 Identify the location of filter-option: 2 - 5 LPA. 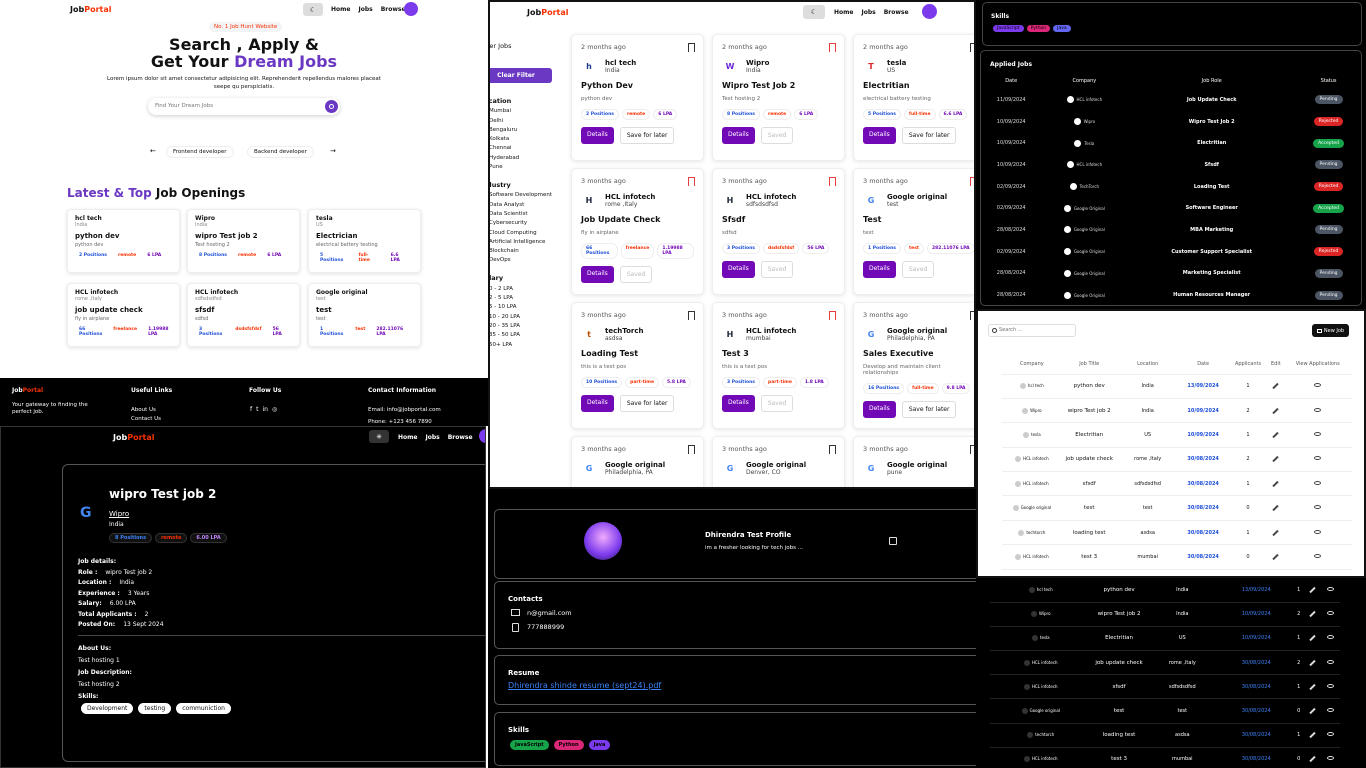
(525, 298).